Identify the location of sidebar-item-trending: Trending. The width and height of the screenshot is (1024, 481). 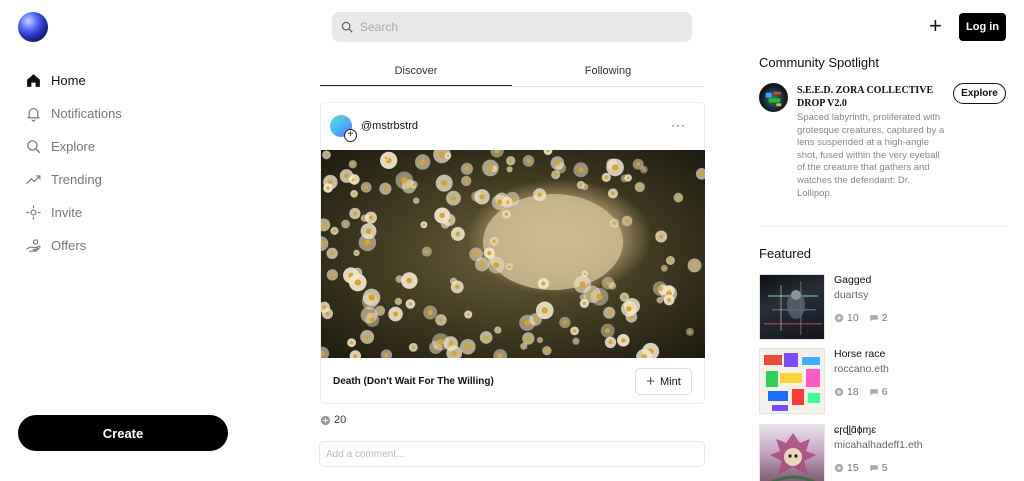
(73, 179).